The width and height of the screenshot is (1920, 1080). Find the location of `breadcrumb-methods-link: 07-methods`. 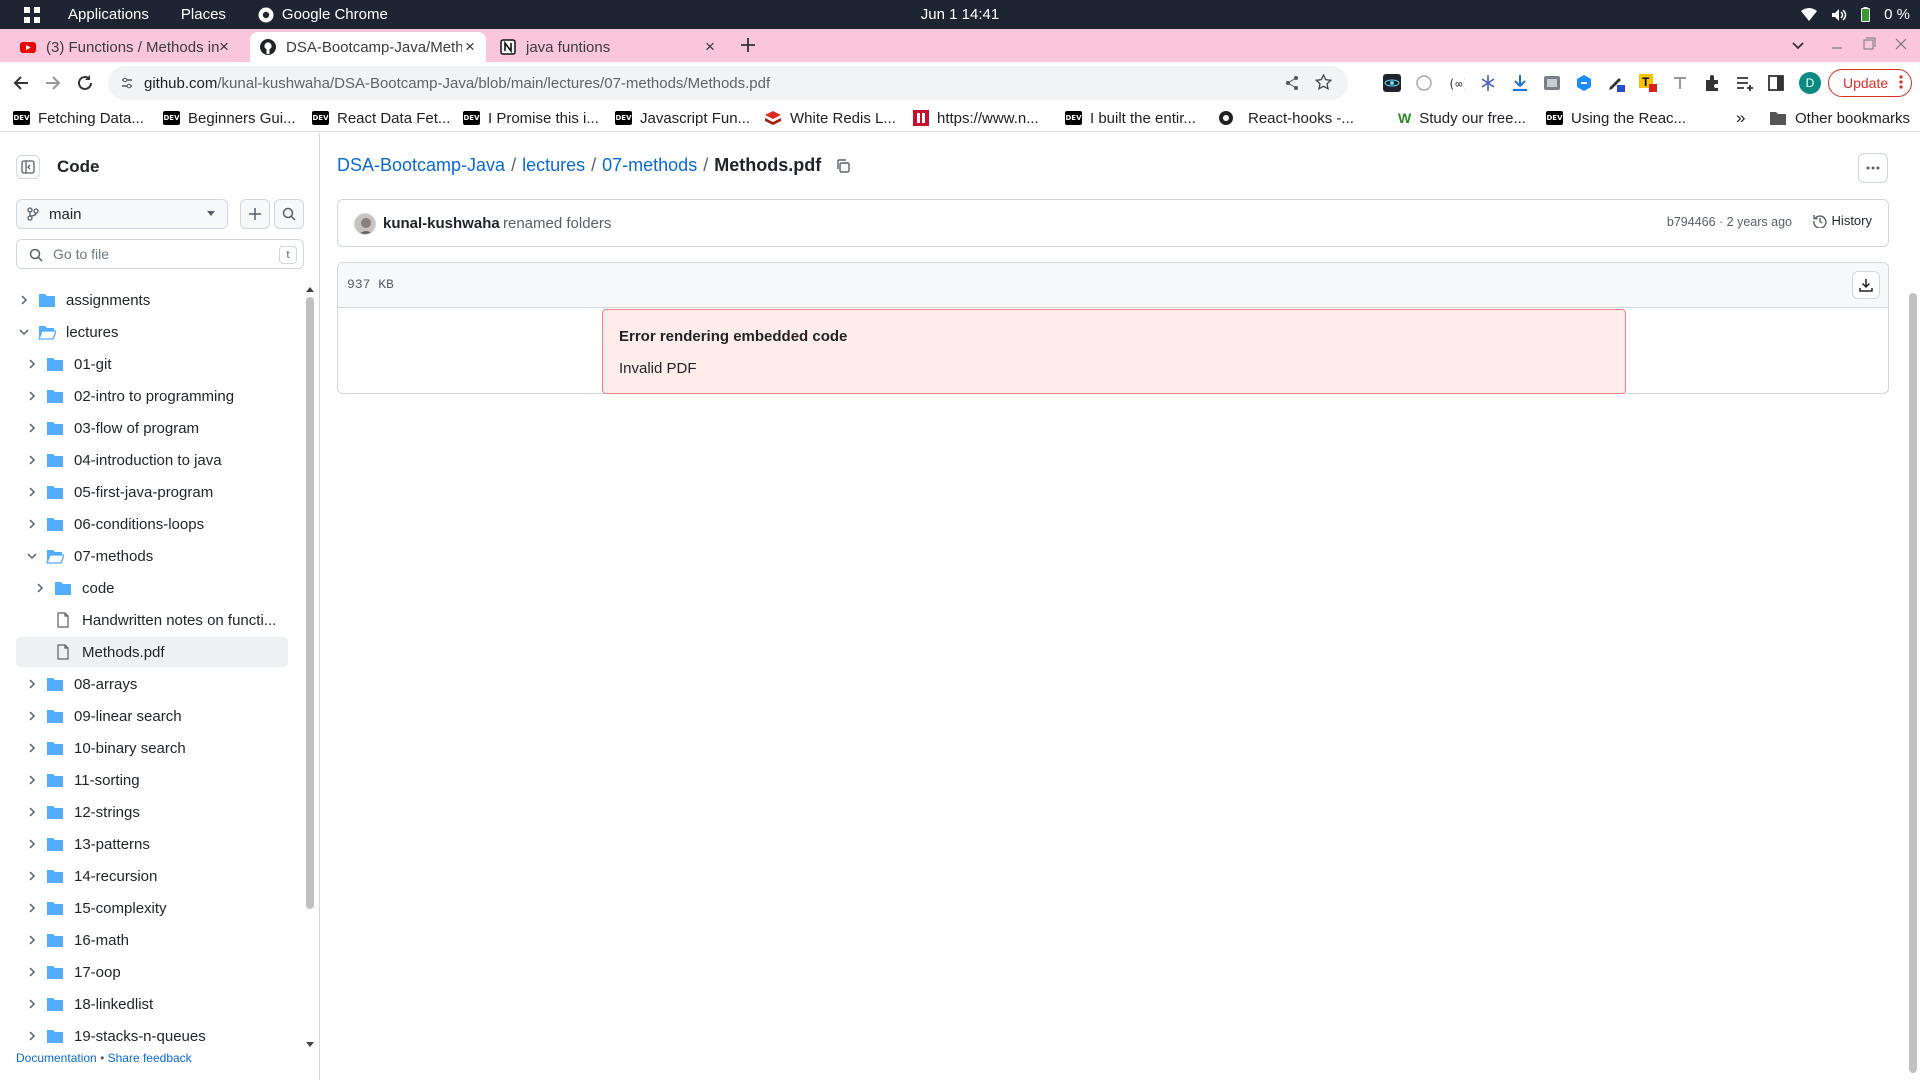

breadcrumb-methods-link: 07-methods is located at coordinates (649, 165).